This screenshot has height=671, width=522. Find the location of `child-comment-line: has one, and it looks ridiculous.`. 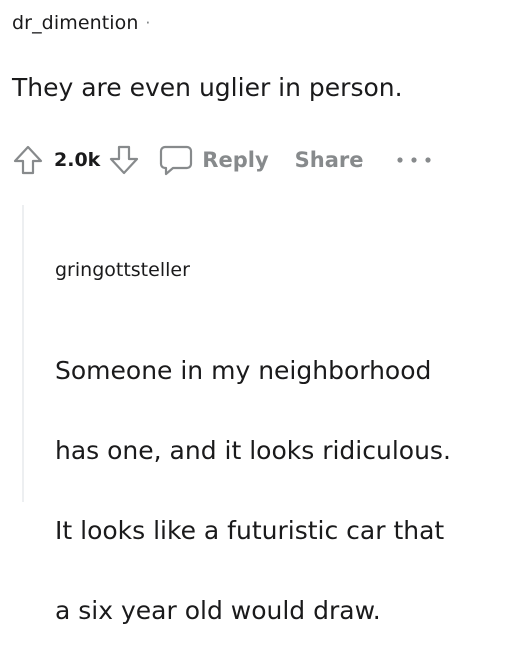

child-comment-line: has one, and it looks ridiculous. is located at coordinates (253, 450).